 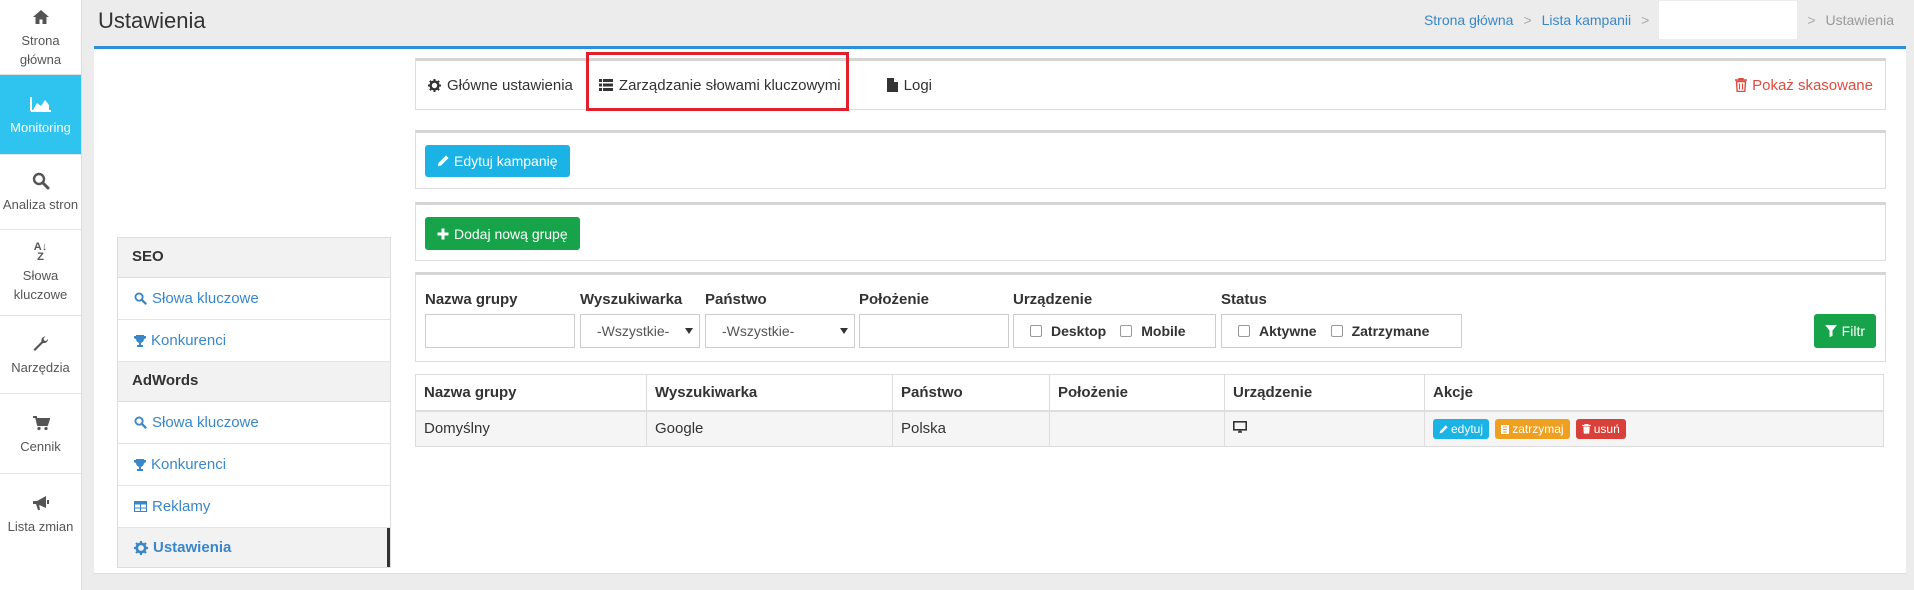 What do you see at coordinates (40, 204) in the screenshot?
I see `nav-label-analiza-stron: Analiza stron` at bounding box center [40, 204].